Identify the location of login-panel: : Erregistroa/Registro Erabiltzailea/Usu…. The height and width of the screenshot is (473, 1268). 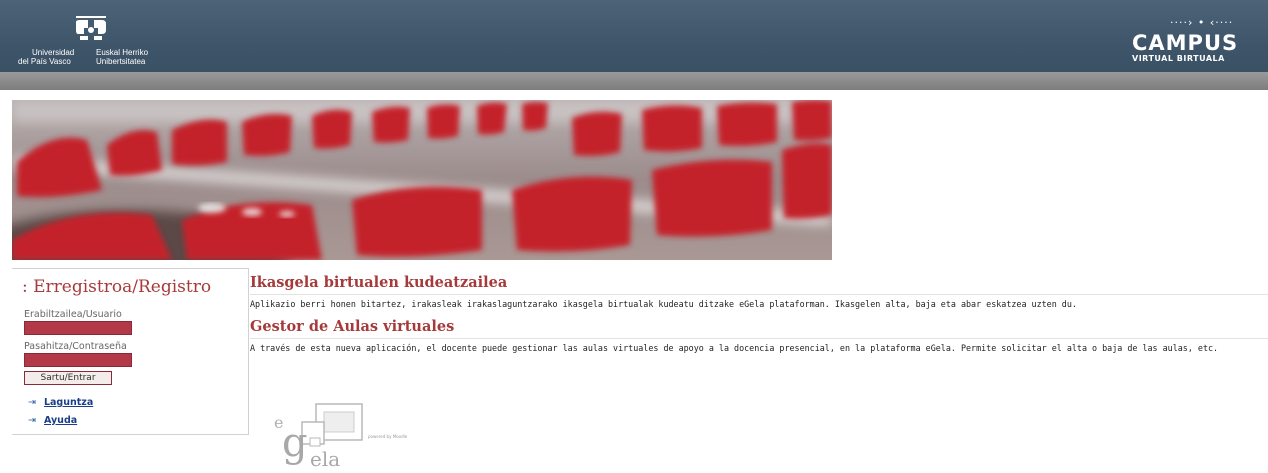
(130, 351).